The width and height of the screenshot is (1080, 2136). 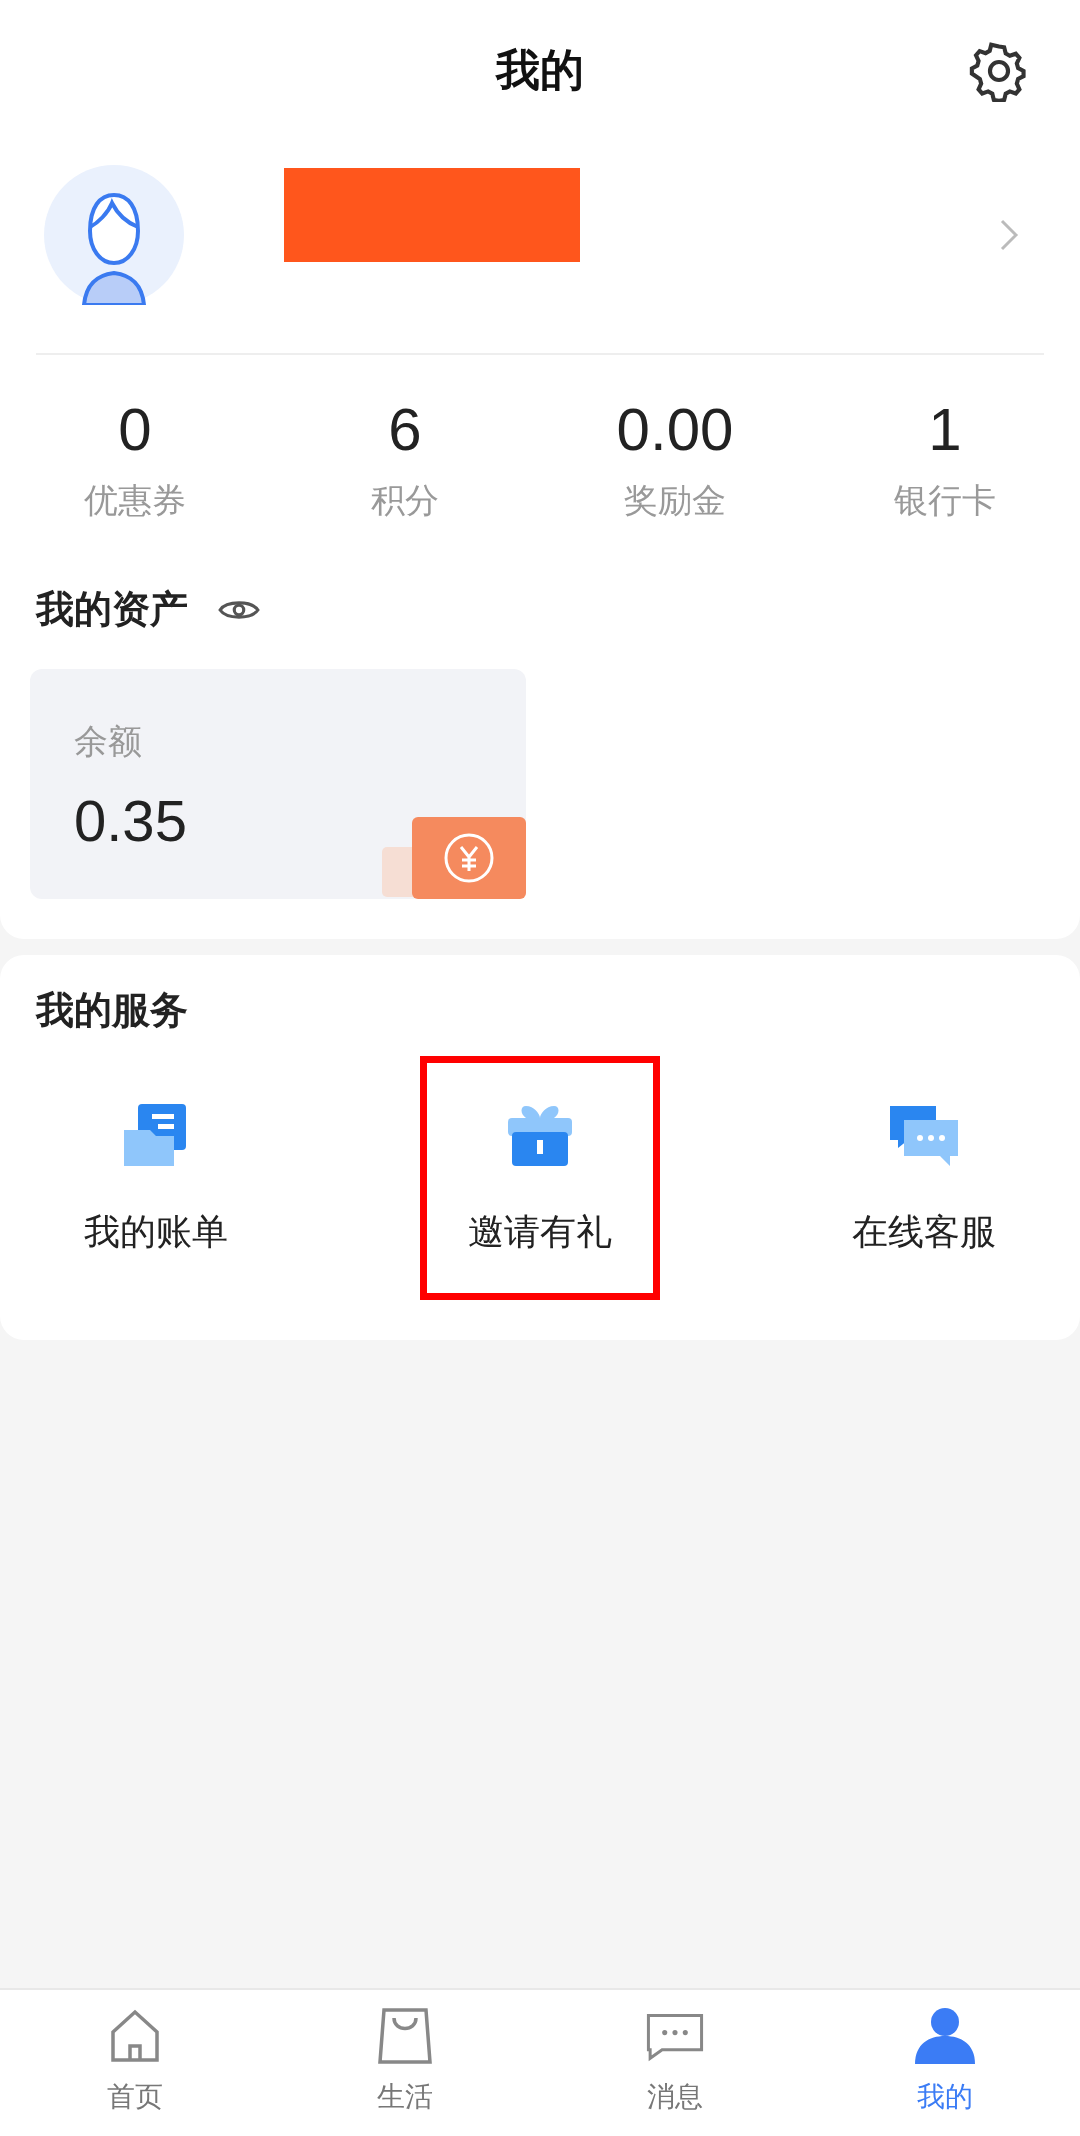 I want to click on tab-item: 消息, so click(x=675, y=2063).